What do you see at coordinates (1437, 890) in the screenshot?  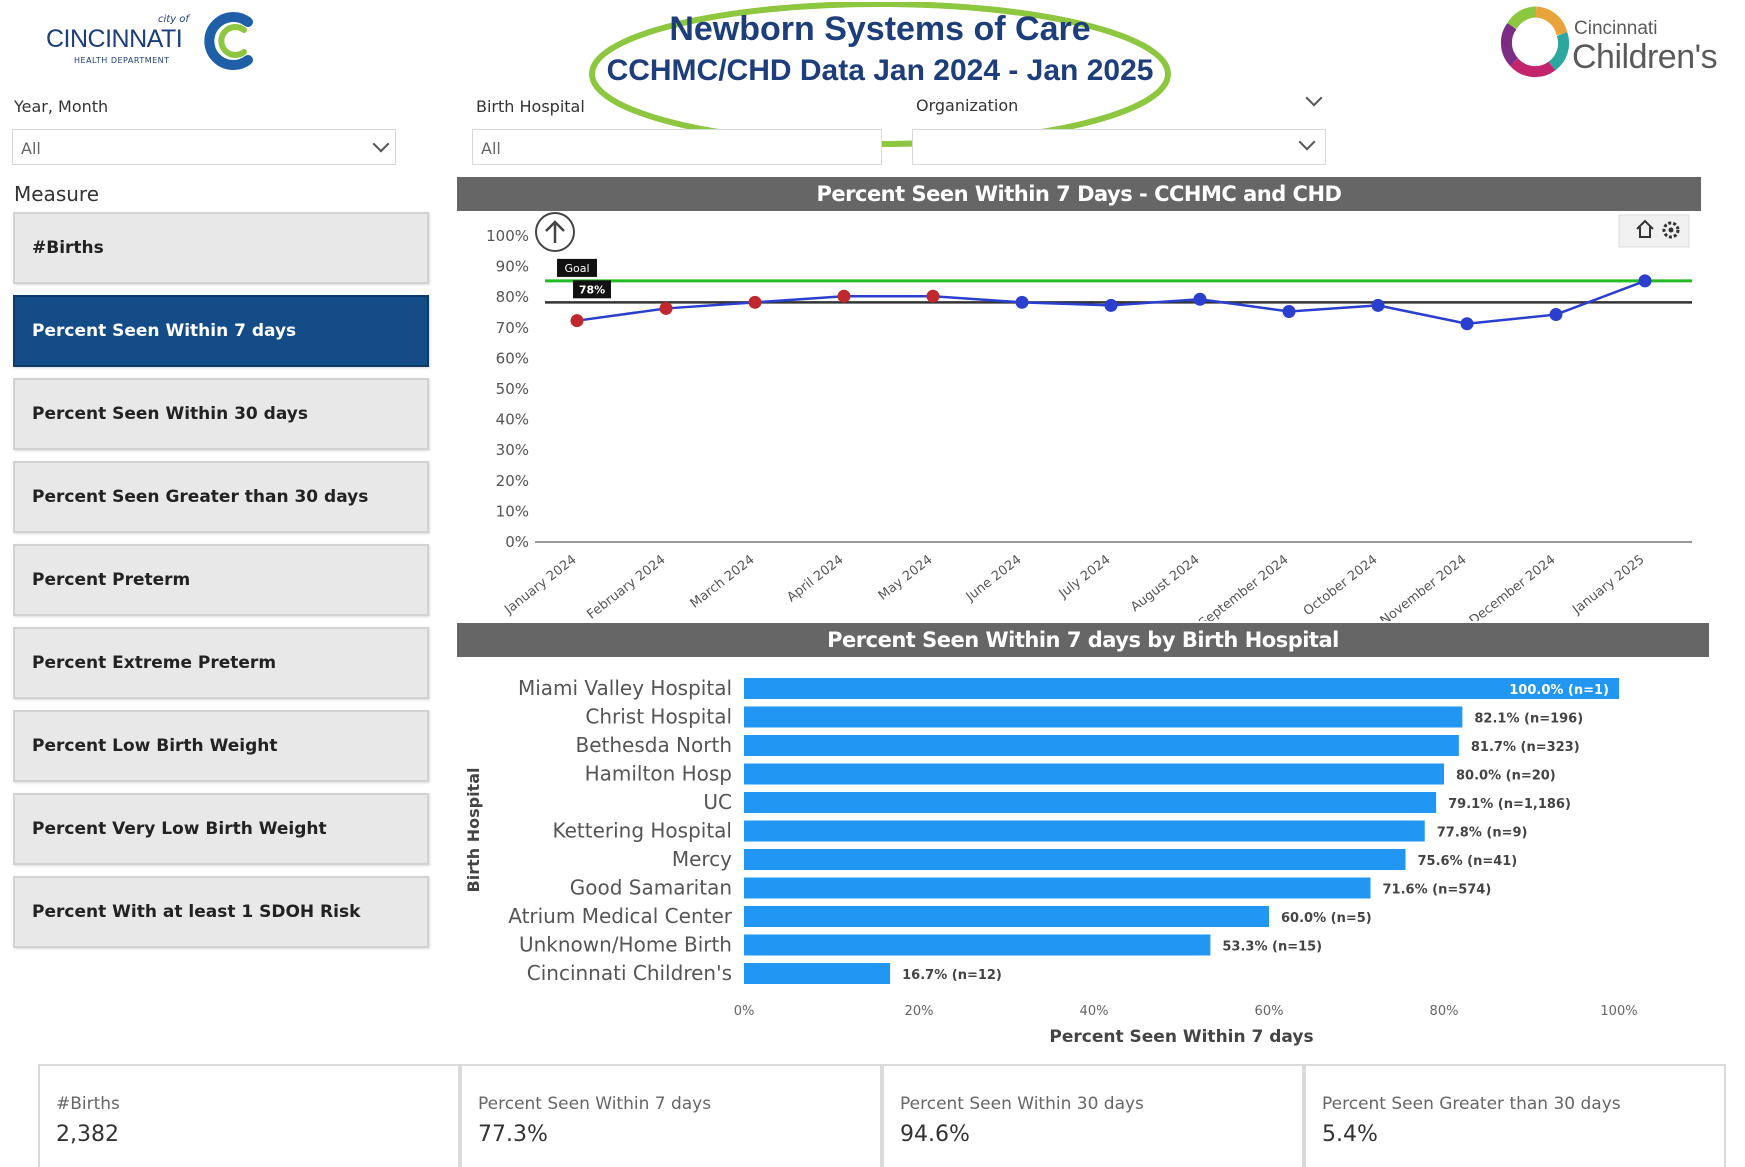 I see `data-label: 71.6% (n=574)` at bounding box center [1437, 890].